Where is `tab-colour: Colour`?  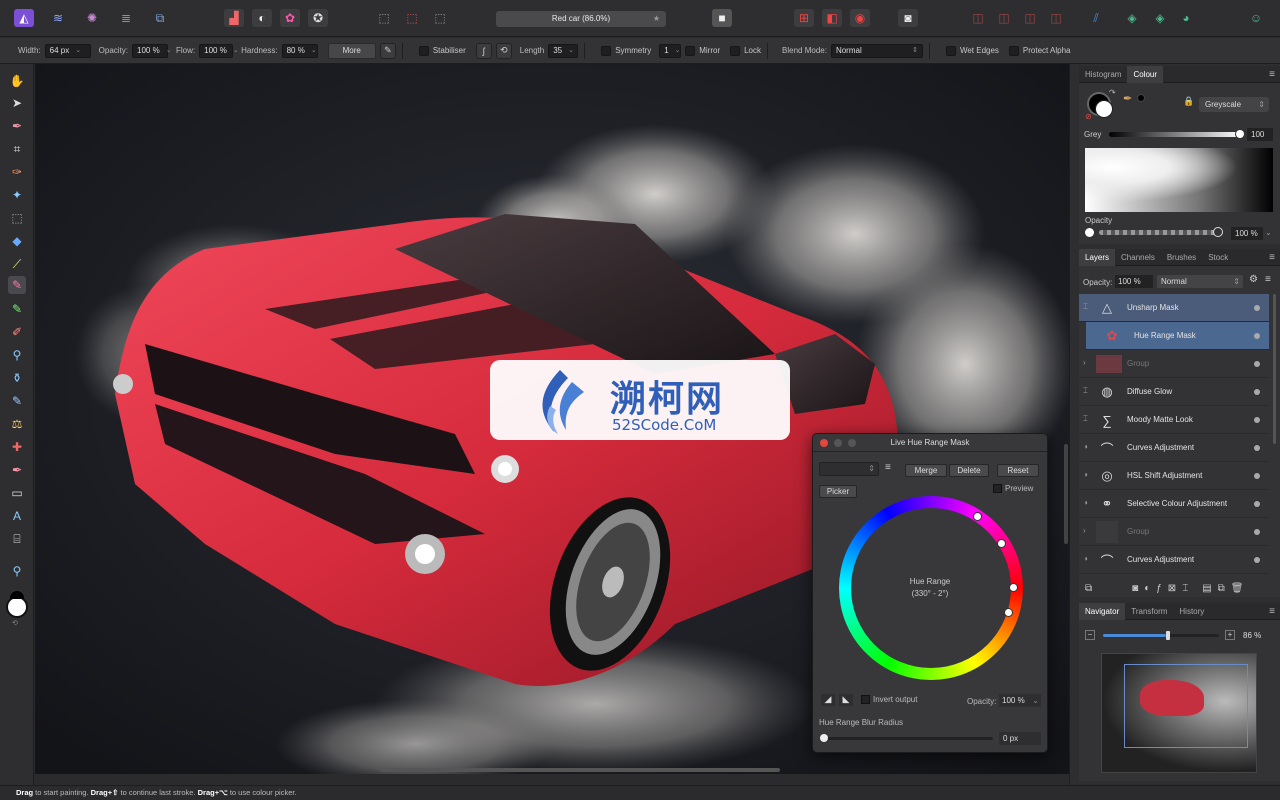 tab-colour: Colour is located at coordinates (1145, 74).